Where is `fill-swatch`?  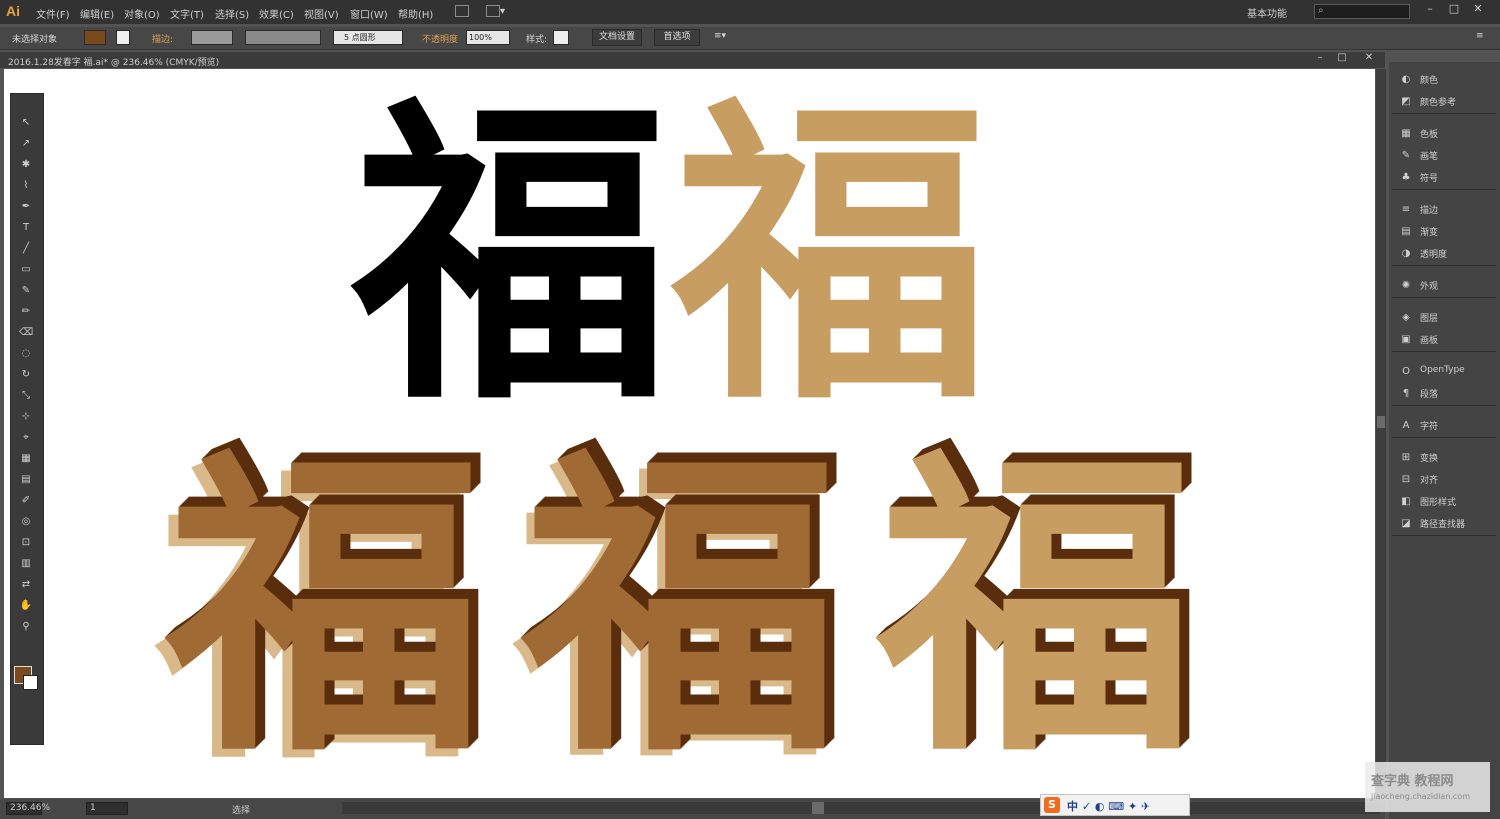 fill-swatch is located at coordinates (95, 37).